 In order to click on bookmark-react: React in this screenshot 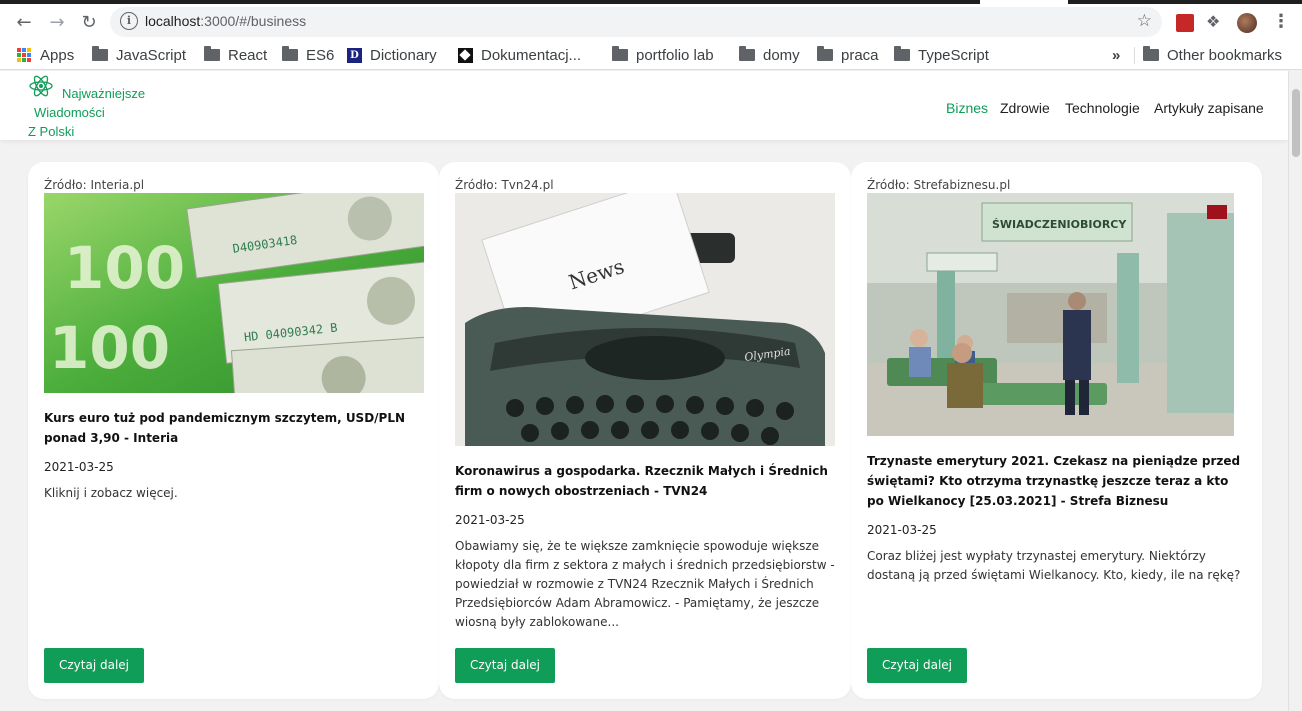, I will do `click(235, 55)`.